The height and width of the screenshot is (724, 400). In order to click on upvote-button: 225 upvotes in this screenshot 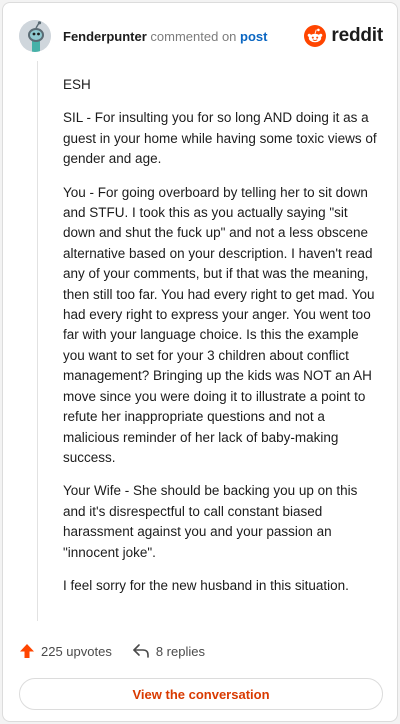, I will do `click(65, 651)`.